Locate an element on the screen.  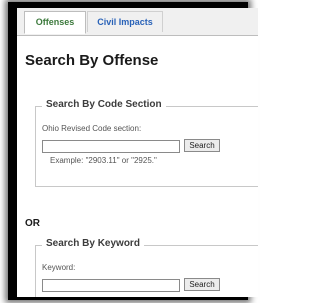
tab-offenses: Offenses is located at coordinates (55, 22).